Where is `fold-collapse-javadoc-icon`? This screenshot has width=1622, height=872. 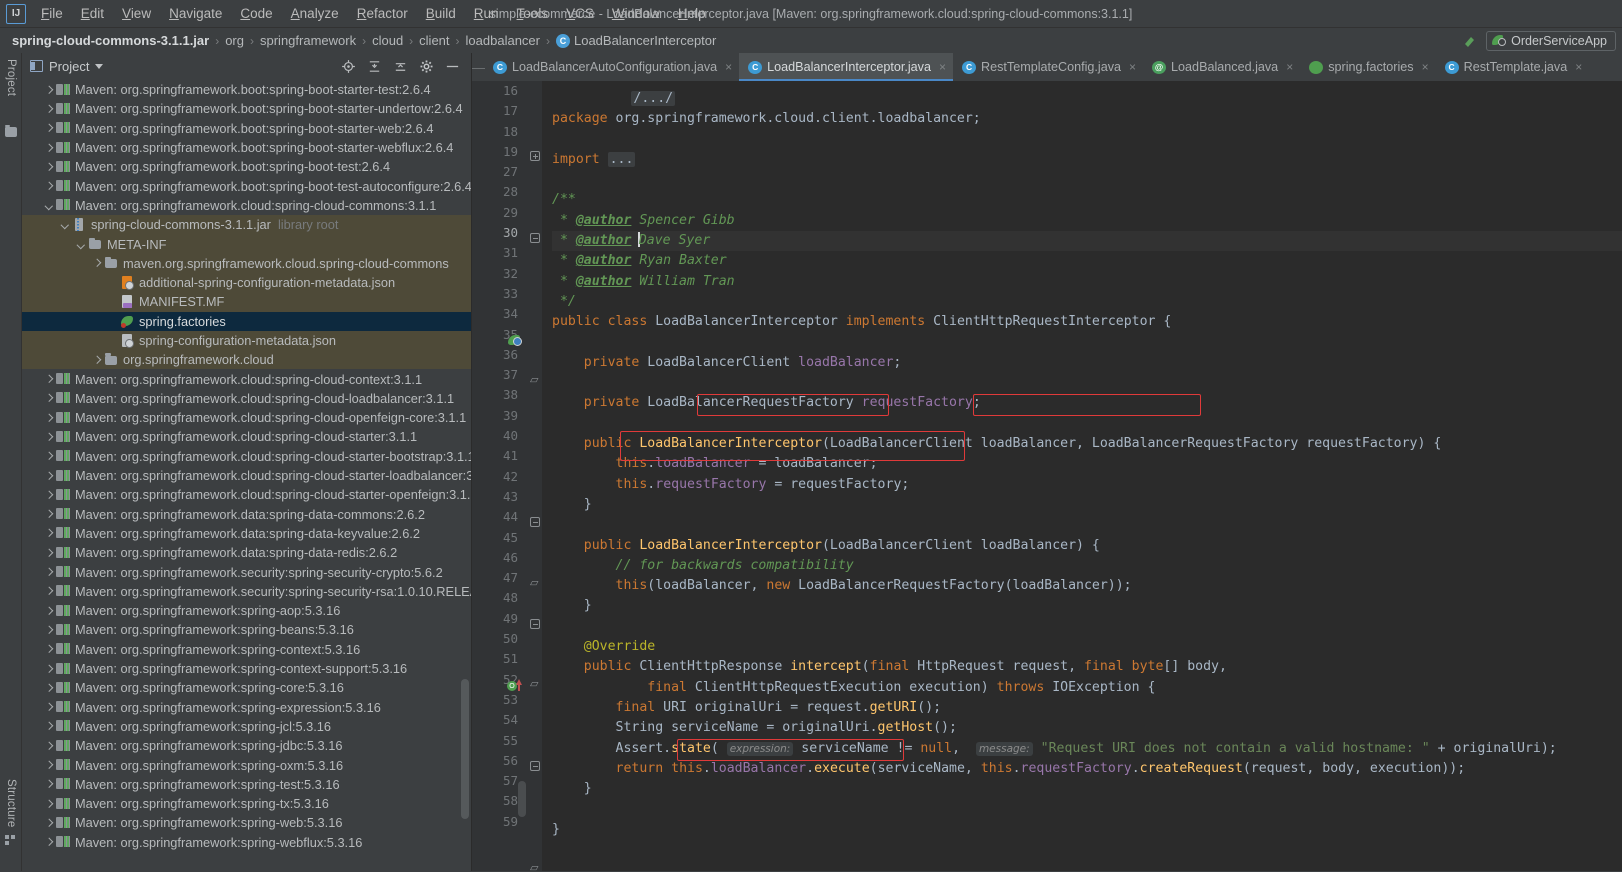
fold-collapse-javadoc-icon is located at coordinates (535, 238).